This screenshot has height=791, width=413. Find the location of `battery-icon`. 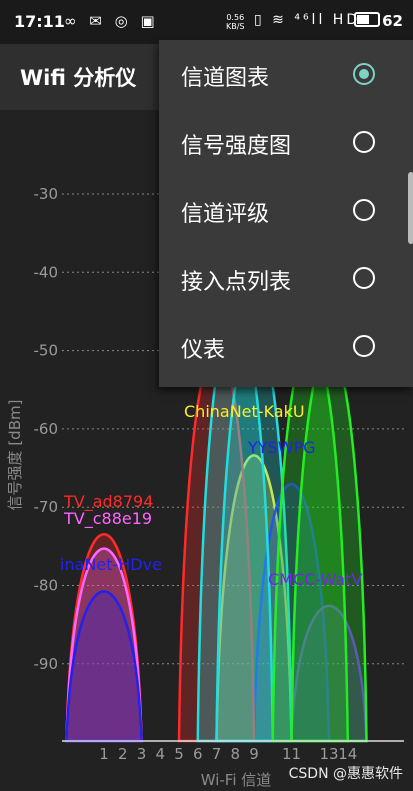

battery-icon is located at coordinates (367, 19).